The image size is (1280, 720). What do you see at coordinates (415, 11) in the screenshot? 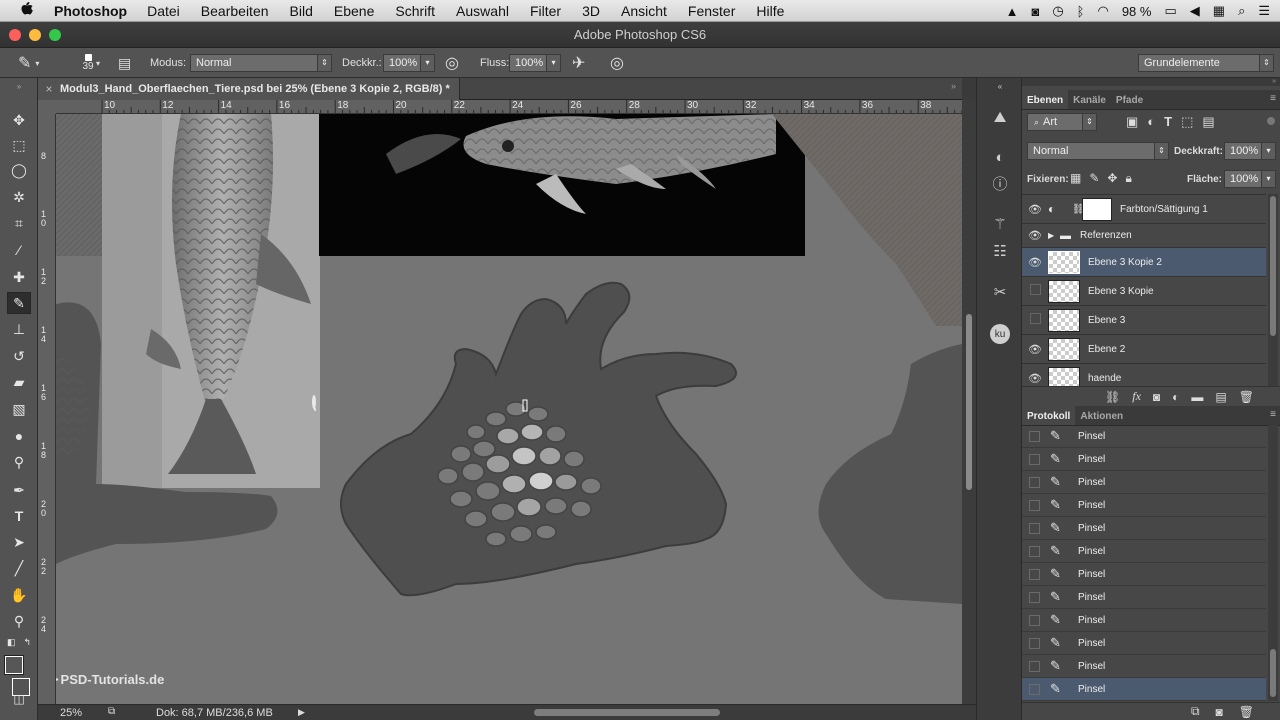
I see `menu-schrift: Schrift` at bounding box center [415, 11].